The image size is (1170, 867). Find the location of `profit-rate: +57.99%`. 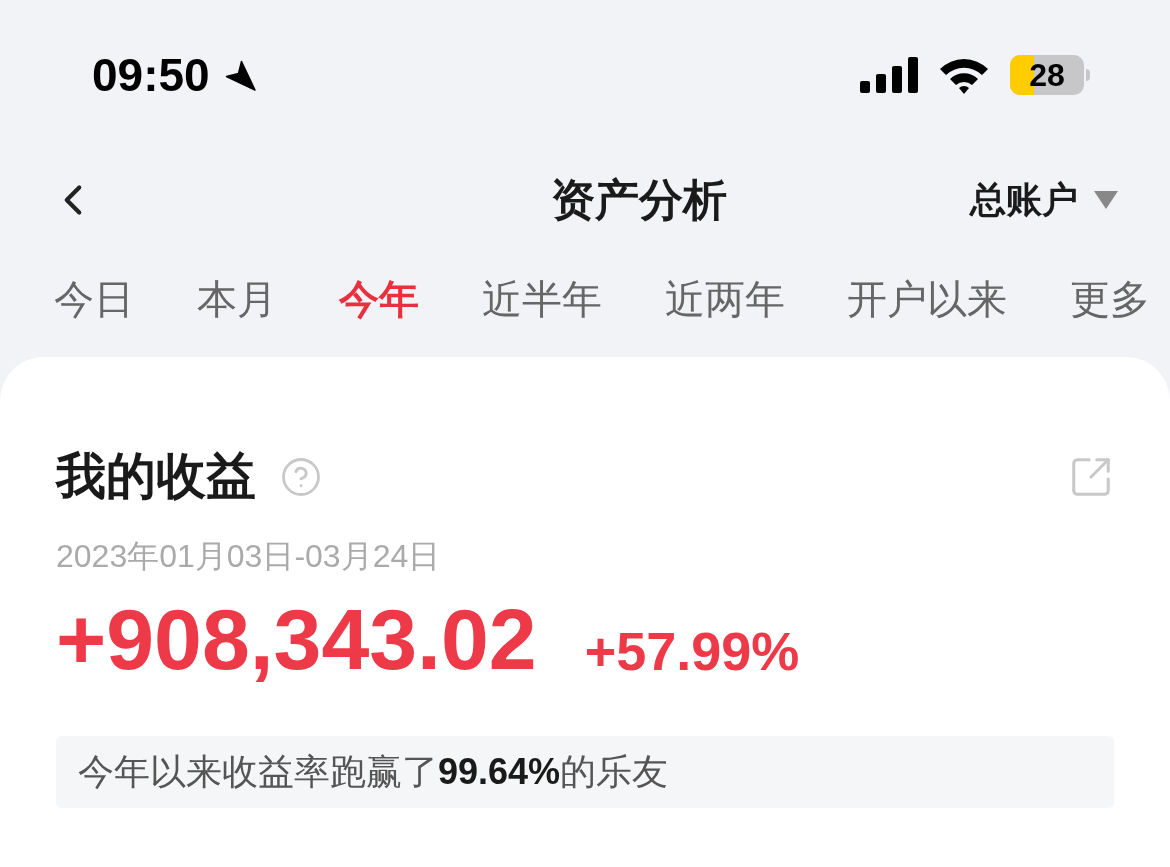

profit-rate: +57.99% is located at coordinates (692, 653).